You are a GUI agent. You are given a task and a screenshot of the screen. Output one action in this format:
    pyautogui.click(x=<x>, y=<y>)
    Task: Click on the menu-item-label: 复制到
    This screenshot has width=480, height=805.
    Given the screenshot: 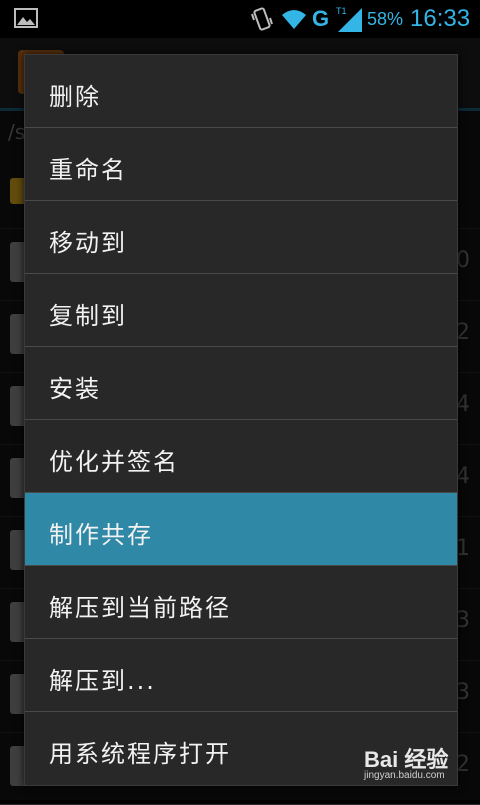 What is the action you would take?
    pyautogui.click(x=88, y=316)
    